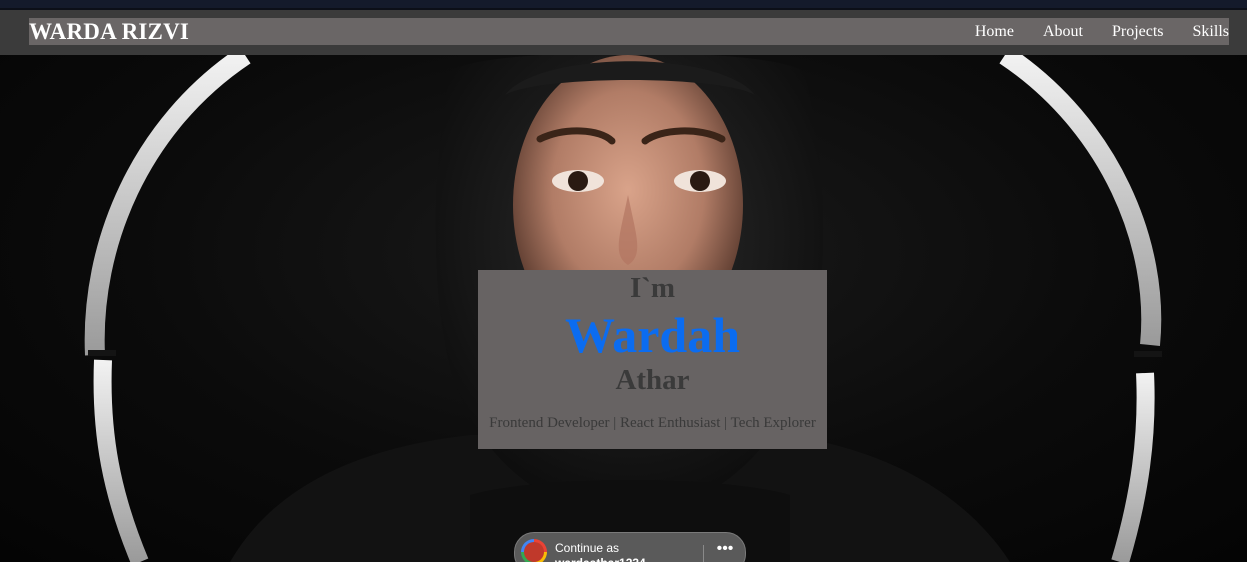 Image resolution: width=1247 pixels, height=562 pixels. I want to click on hero-greeting: I`m, so click(652, 288).